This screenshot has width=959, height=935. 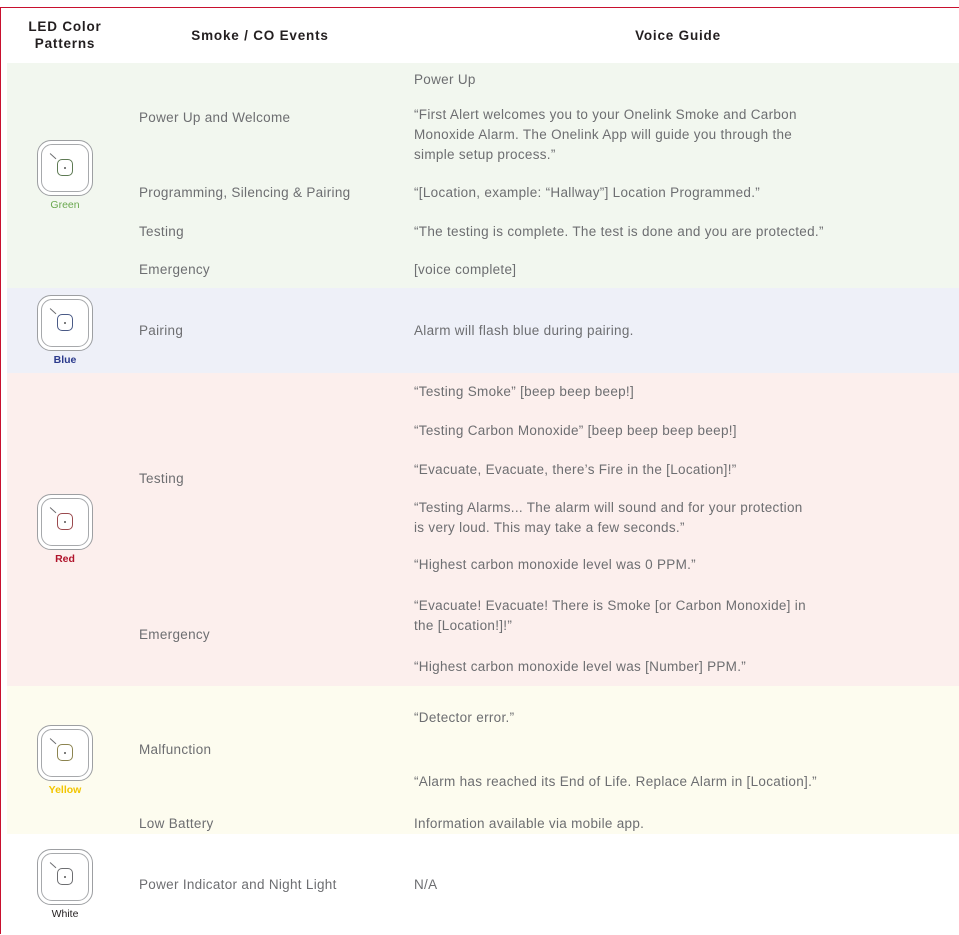 I want to click on header-events: Smoke / CO Events, so click(x=260, y=35).